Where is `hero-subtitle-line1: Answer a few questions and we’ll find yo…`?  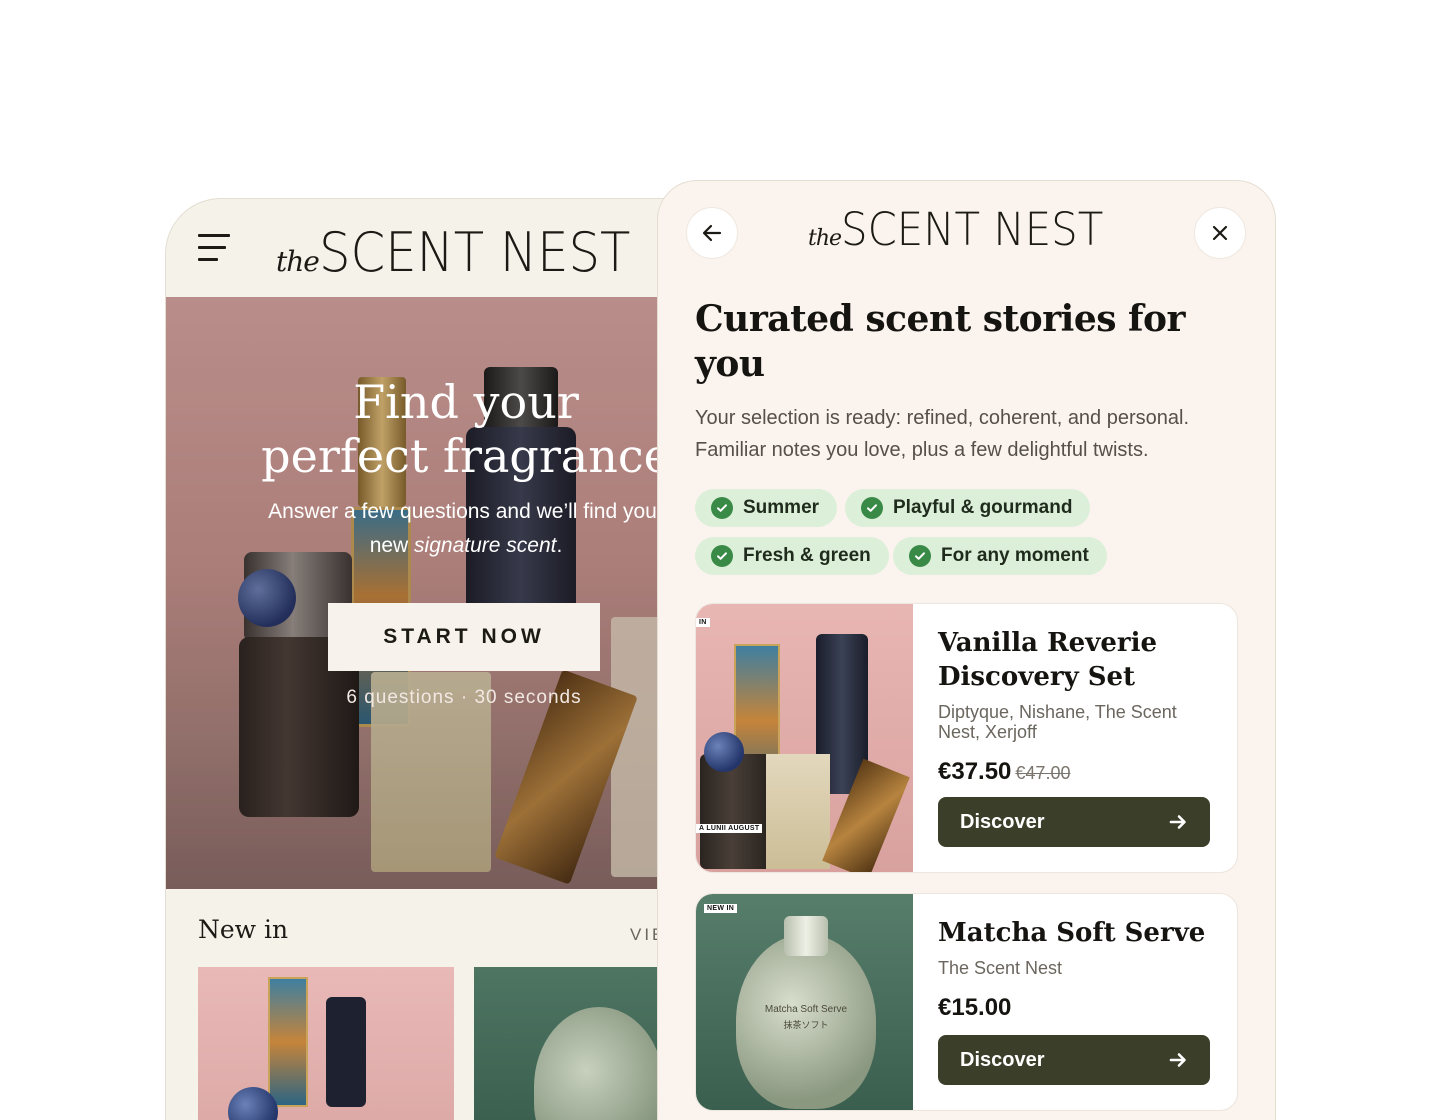
hero-subtitle-line1: Answer a few questions and we’ll find yo… is located at coordinates (466, 511).